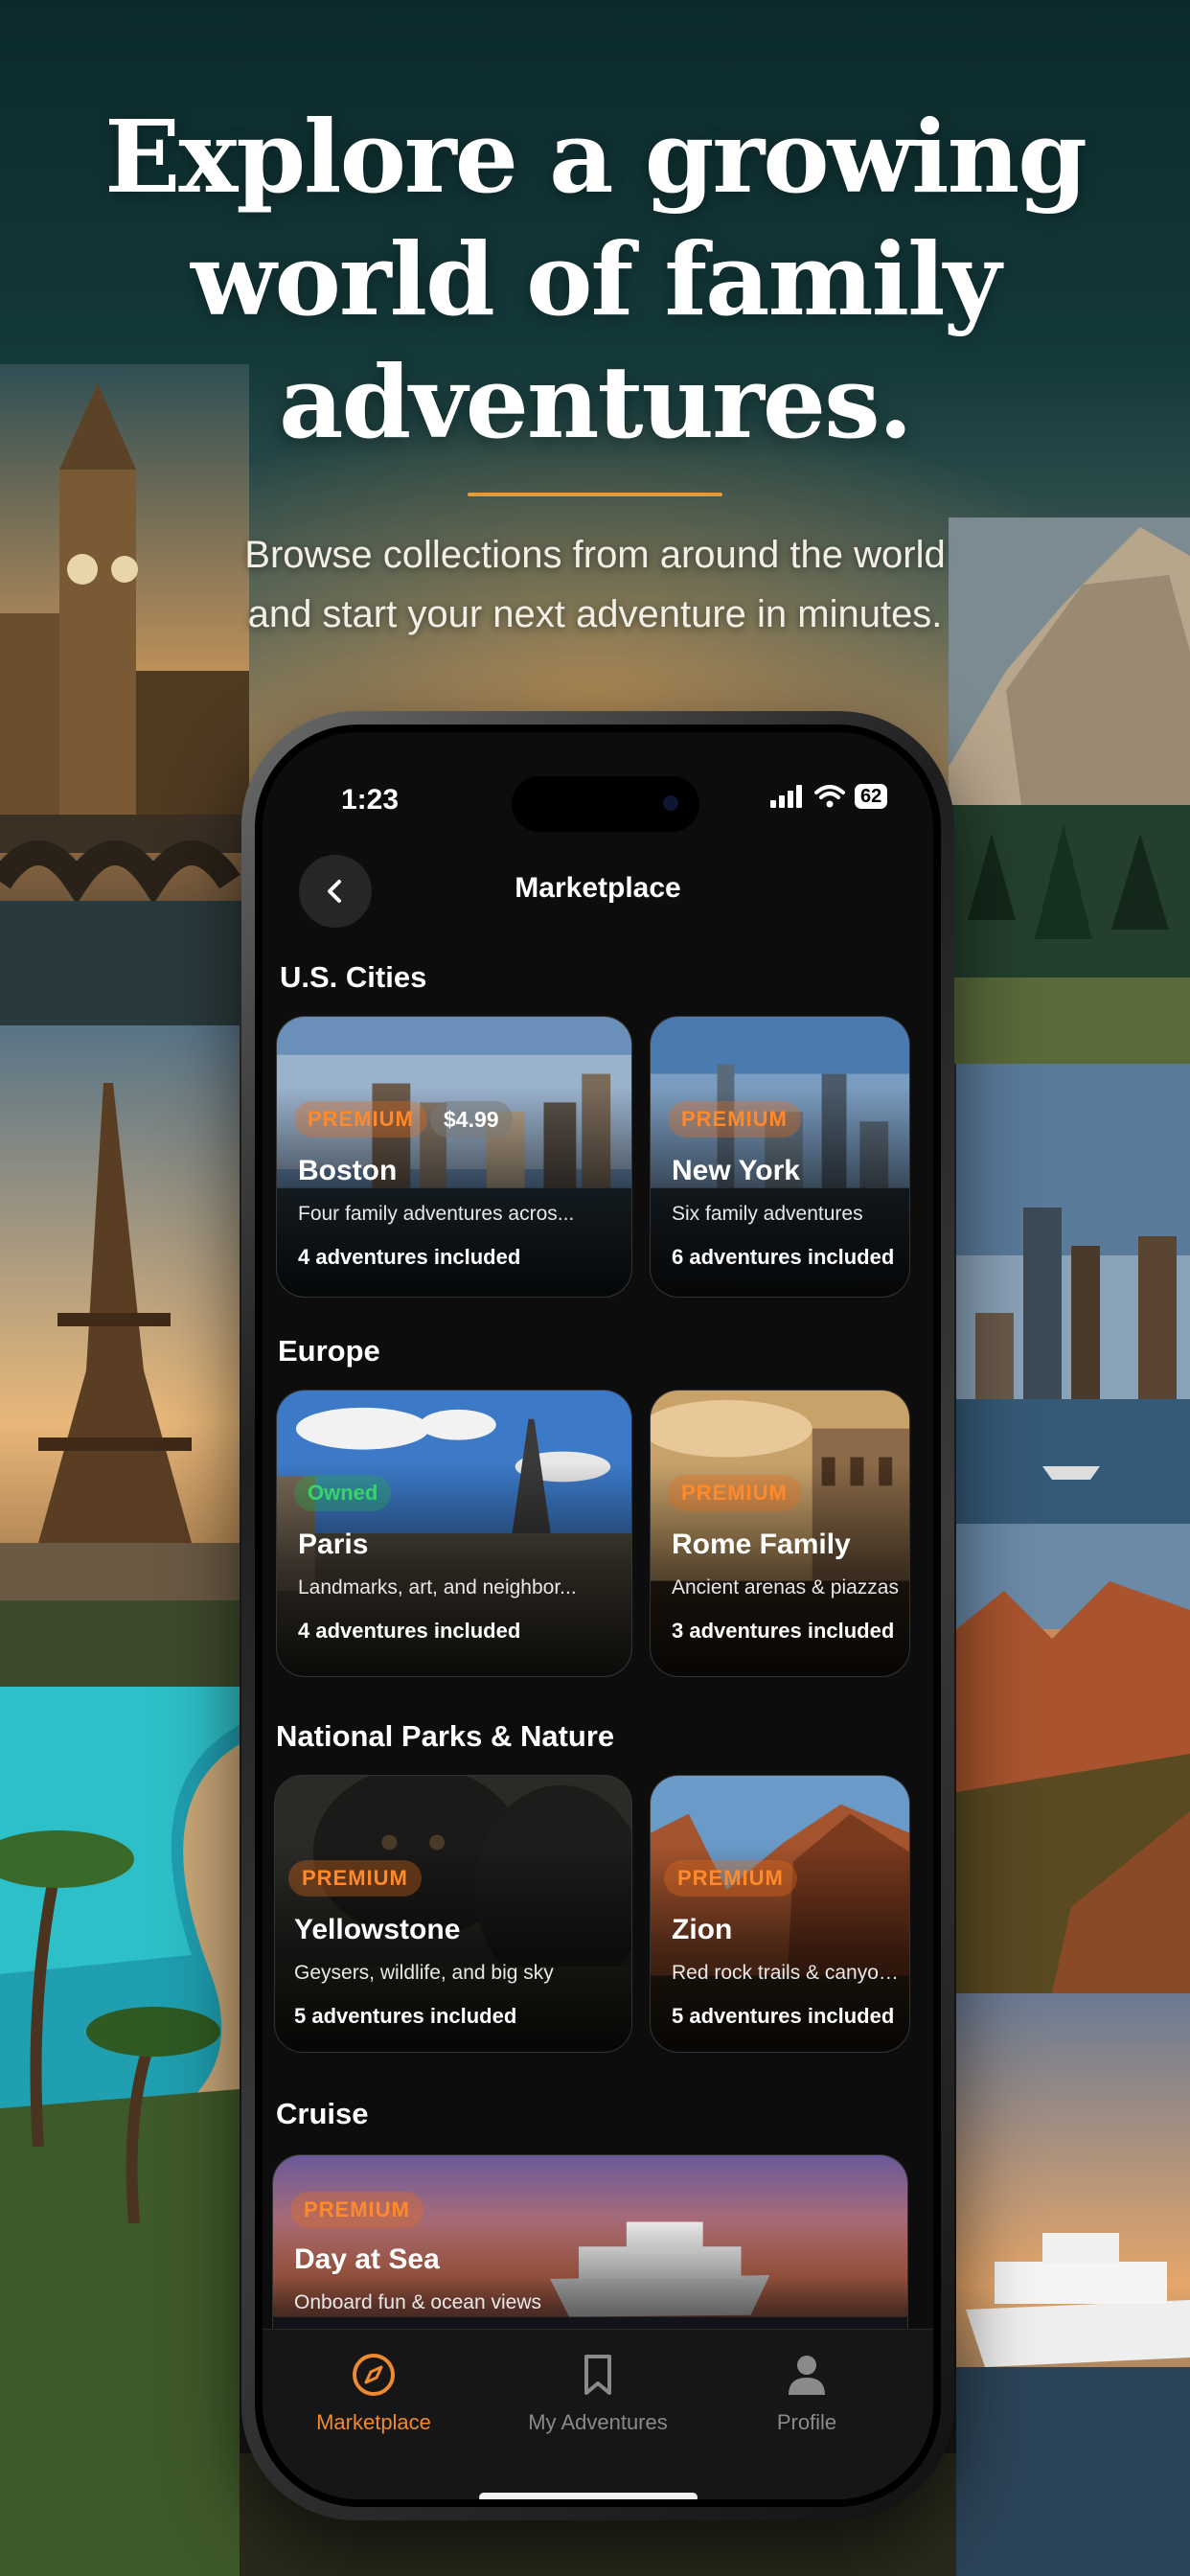 The image size is (1190, 2576). I want to click on canyon-photo, so click(1073, 1759).